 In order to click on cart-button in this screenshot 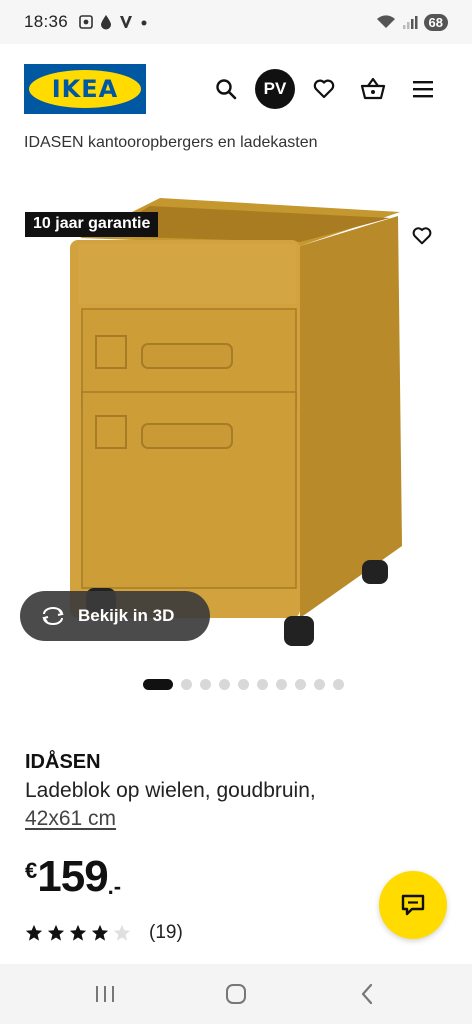, I will do `click(373, 89)`.